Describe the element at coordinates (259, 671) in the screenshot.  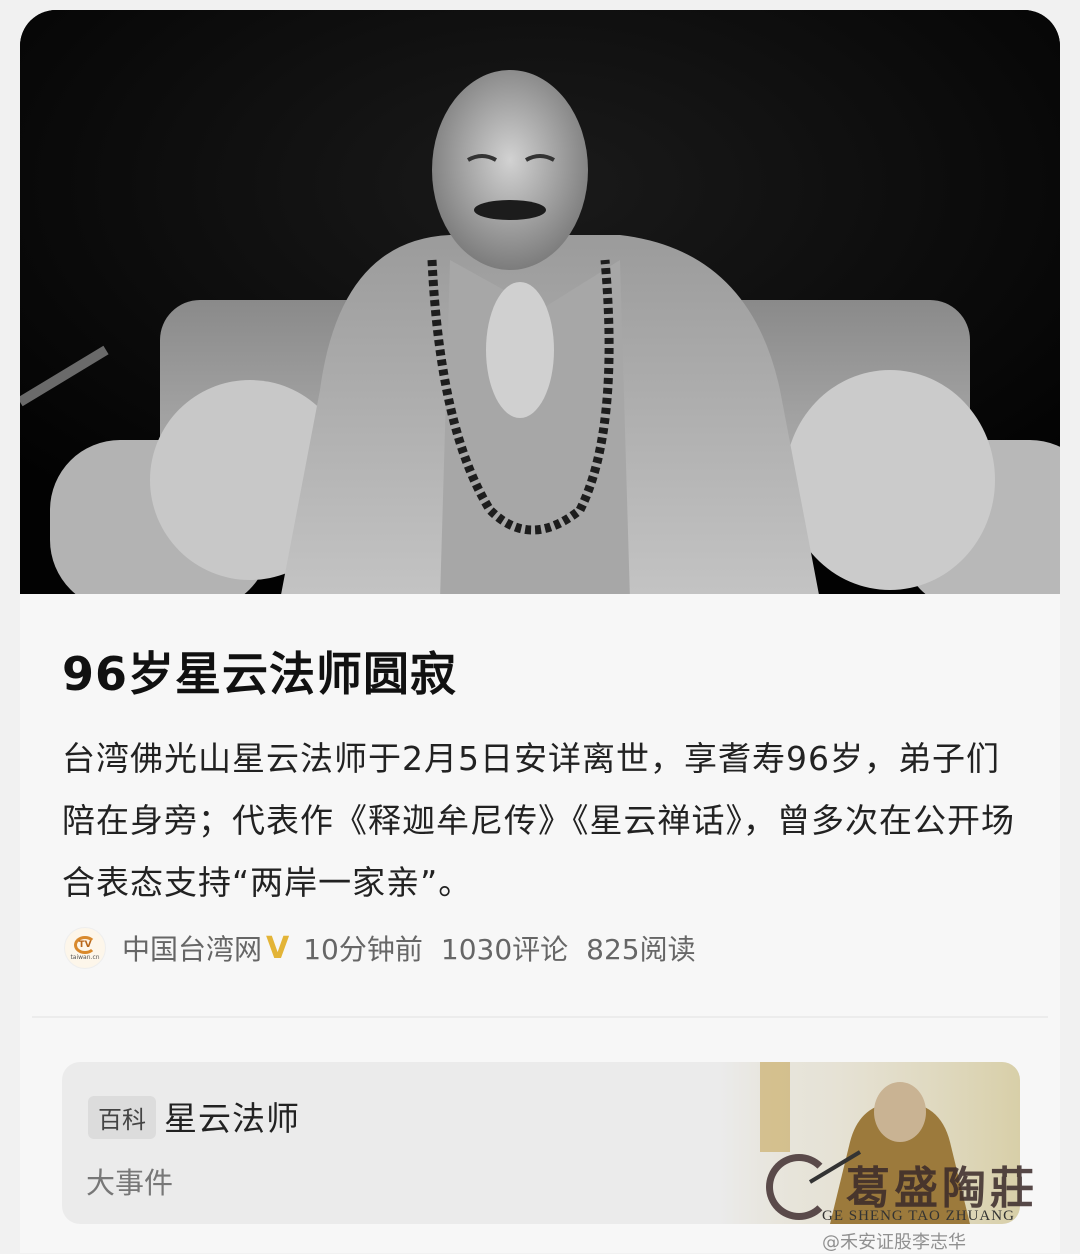
I see `article-title: 96岁星云法师圆寂` at that location.